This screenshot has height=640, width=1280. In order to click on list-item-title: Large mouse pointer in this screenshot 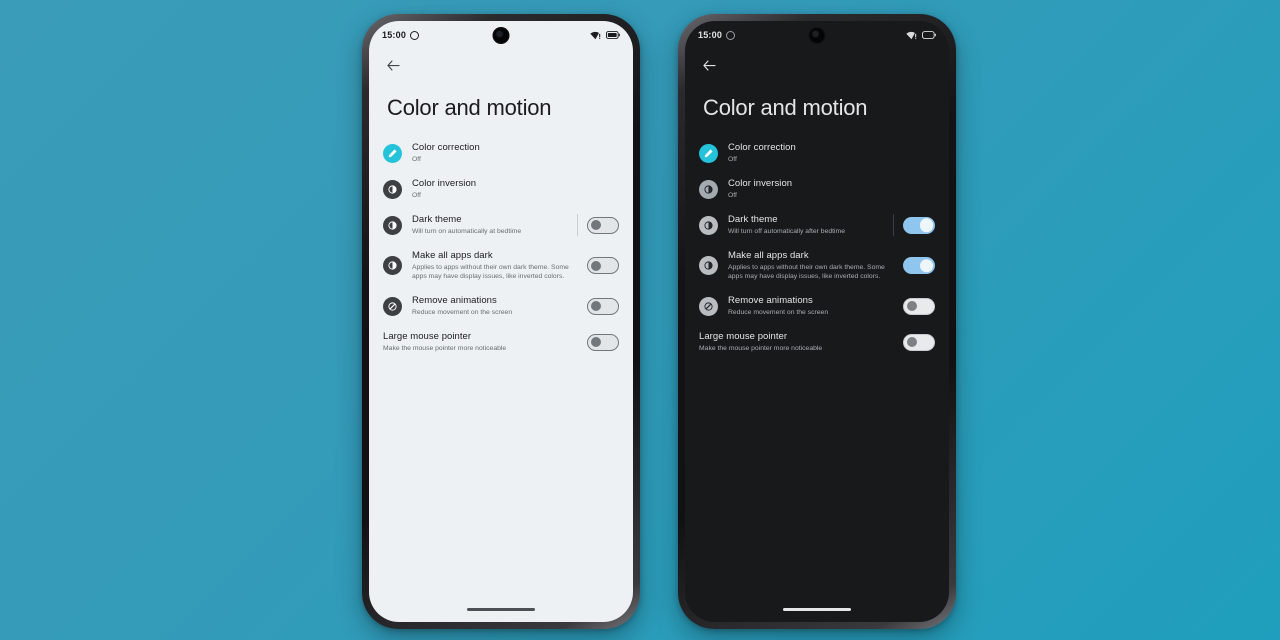, I will do `click(743, 336)`.